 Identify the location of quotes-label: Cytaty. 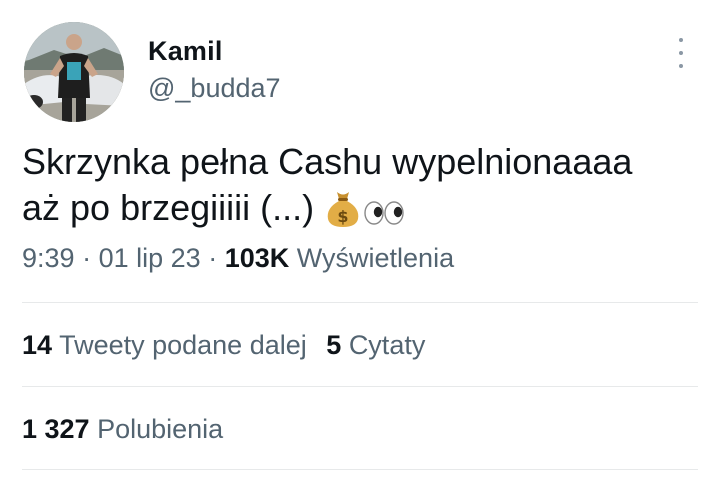
(387, 345).